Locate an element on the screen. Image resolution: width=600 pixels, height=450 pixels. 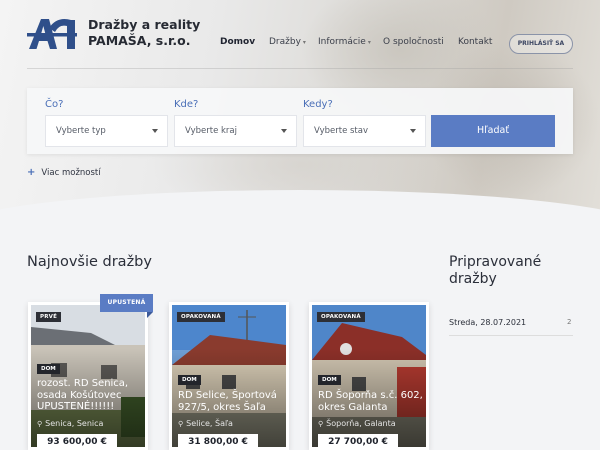
location-text: Senica, Senica is located at coordinates (74, 423).